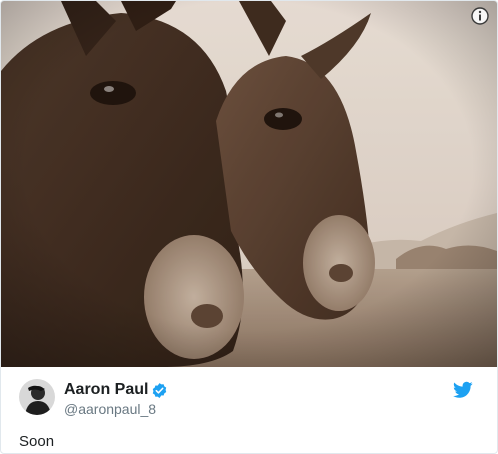 Image resolution: width=498 pixels, height=454 pixels. I want to click on avatar, so click(37, 397).